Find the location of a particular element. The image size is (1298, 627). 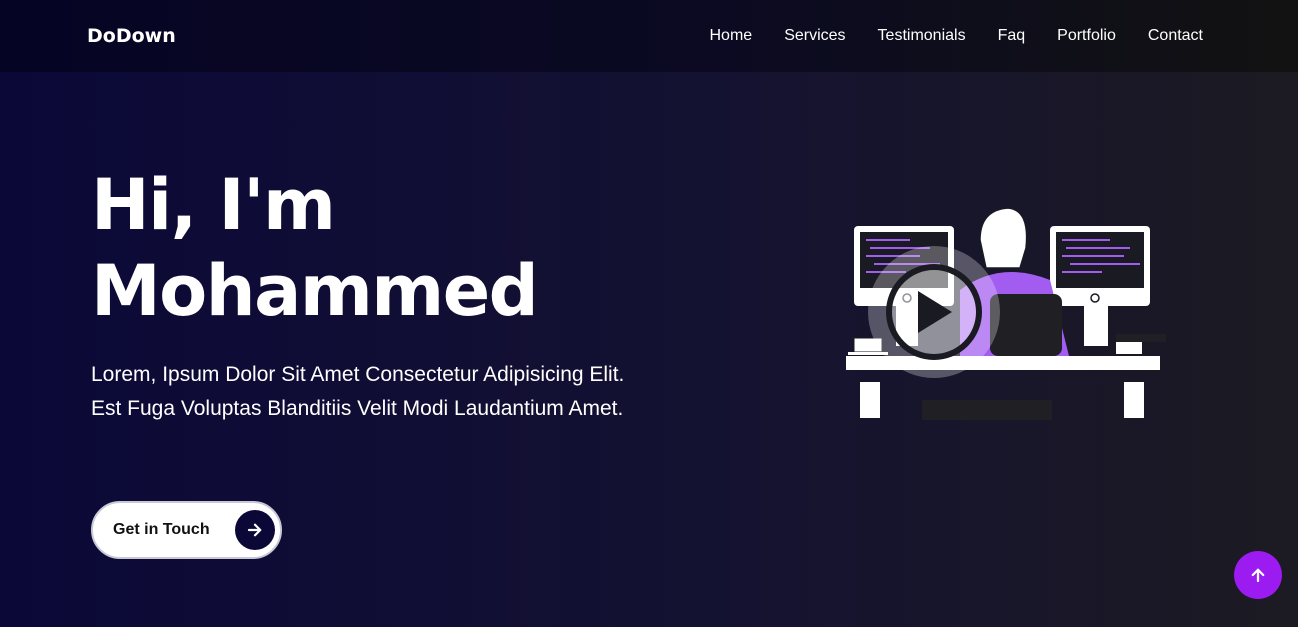

nav-link-home: Home is located at coordinates (731, 36).